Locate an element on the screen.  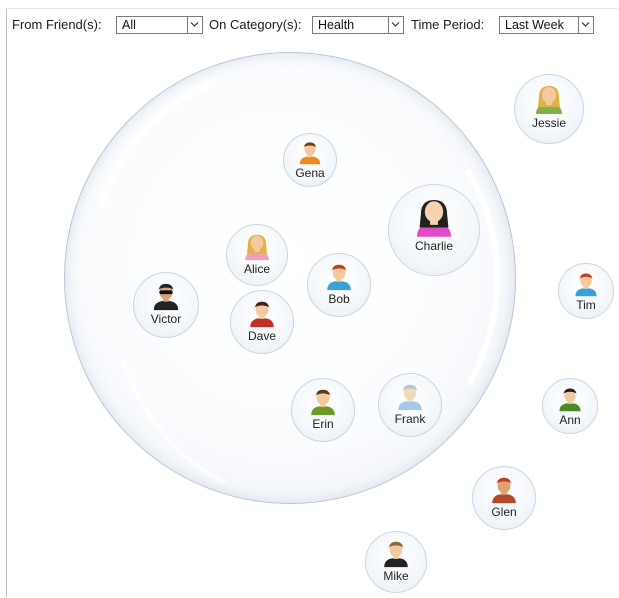
from-friends-value: All is located at coordinates (129, 25).